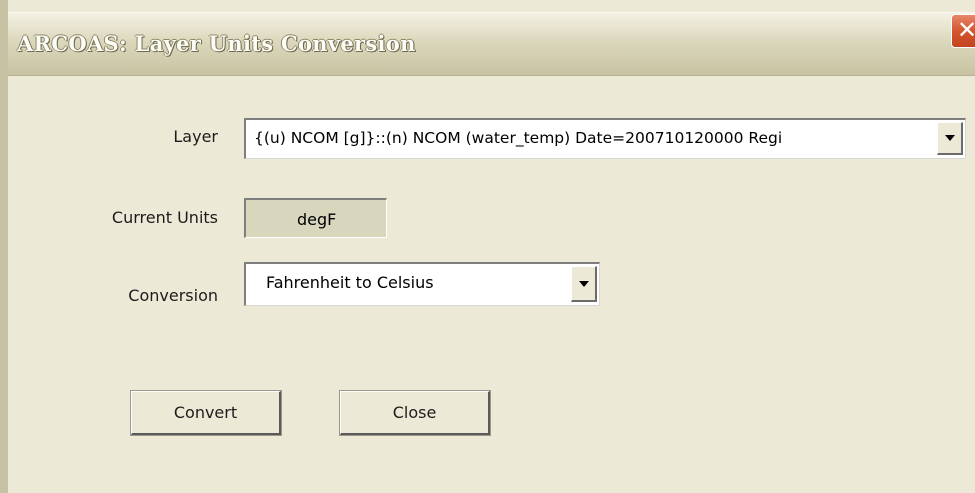 The width and height of the screenshot is (975, 493). What do you see at coordinates (173, 295) in the screenshot?
I see `conversion-label: Conversion` at bounding box center [173, 295].